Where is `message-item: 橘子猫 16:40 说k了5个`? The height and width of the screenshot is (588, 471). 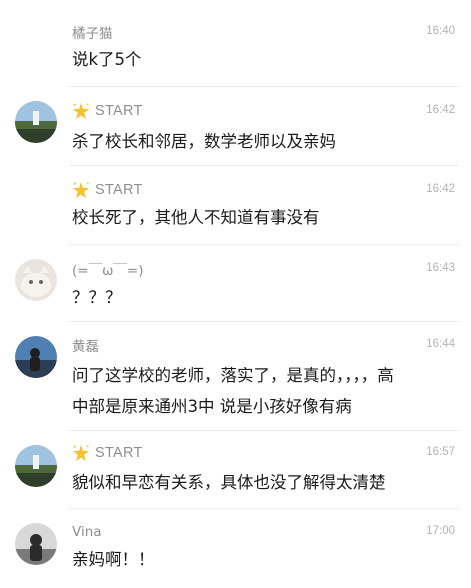 message-item: 橘子猫 16:40 说k了5个 is located at coordinates (235, 42).